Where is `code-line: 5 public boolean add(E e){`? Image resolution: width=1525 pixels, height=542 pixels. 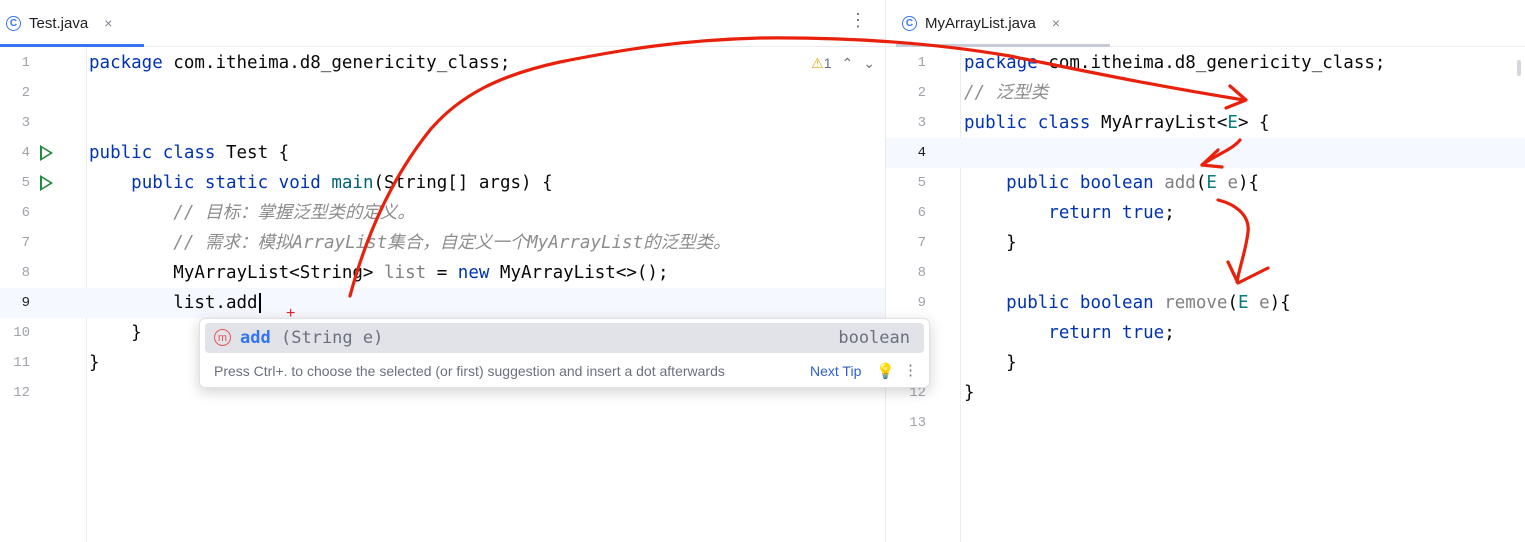 code-line: 5 public boolean add(E e){ is located at coordinates (1205, 183).